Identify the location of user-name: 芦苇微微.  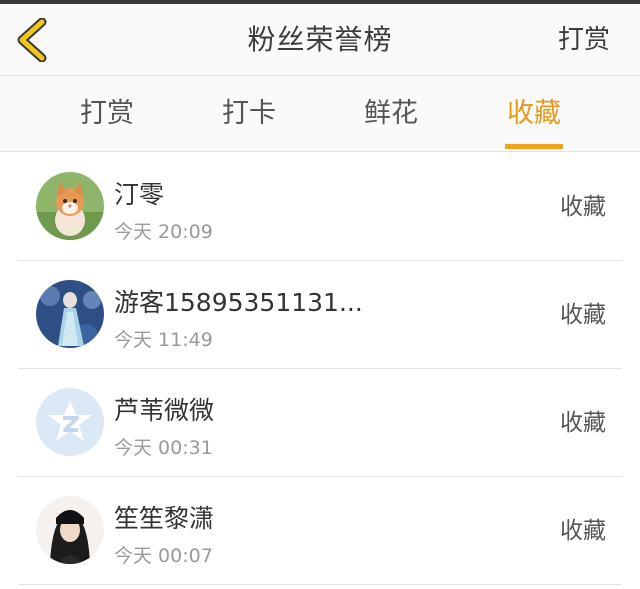
(164, 410).